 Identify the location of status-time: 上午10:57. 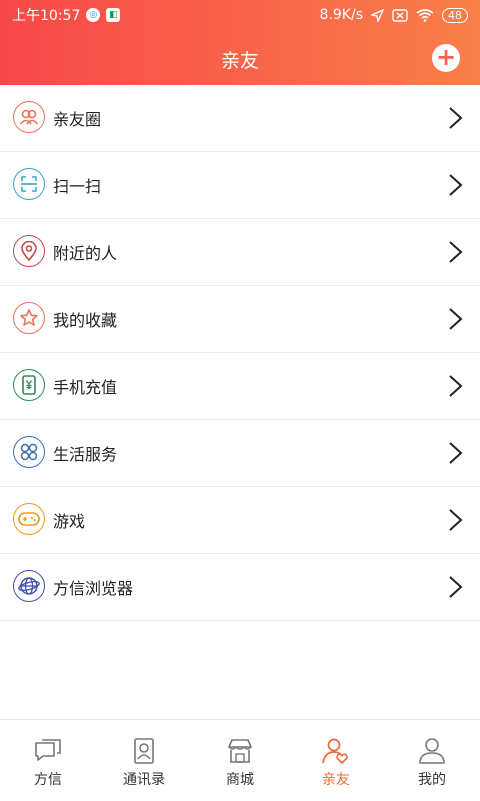
(46, 16).